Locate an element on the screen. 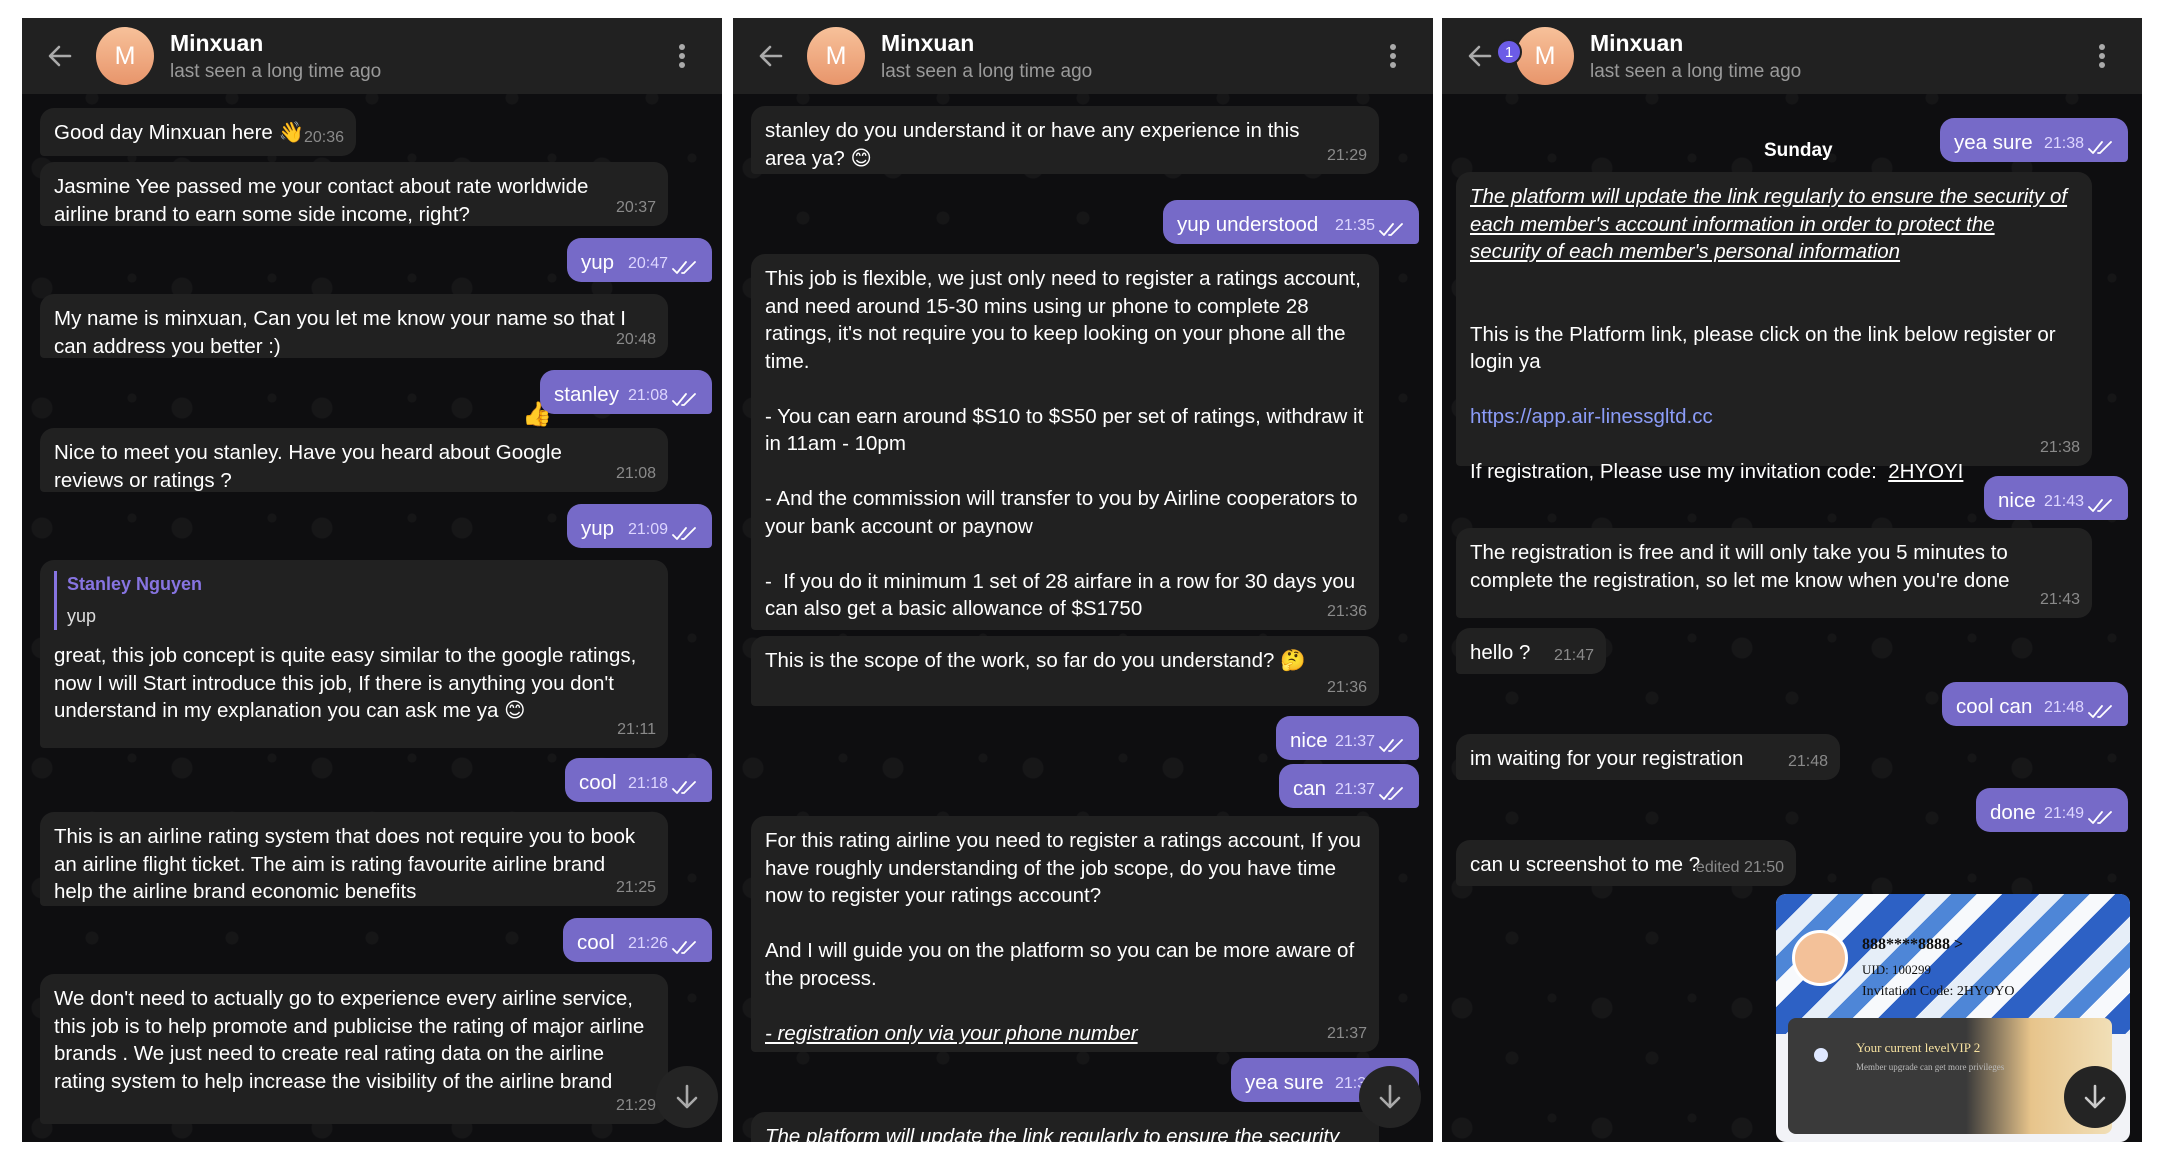 The image size is (2160, 1160). message-bubble: yup understood 21:35 is located at coordinates (1291, 222).